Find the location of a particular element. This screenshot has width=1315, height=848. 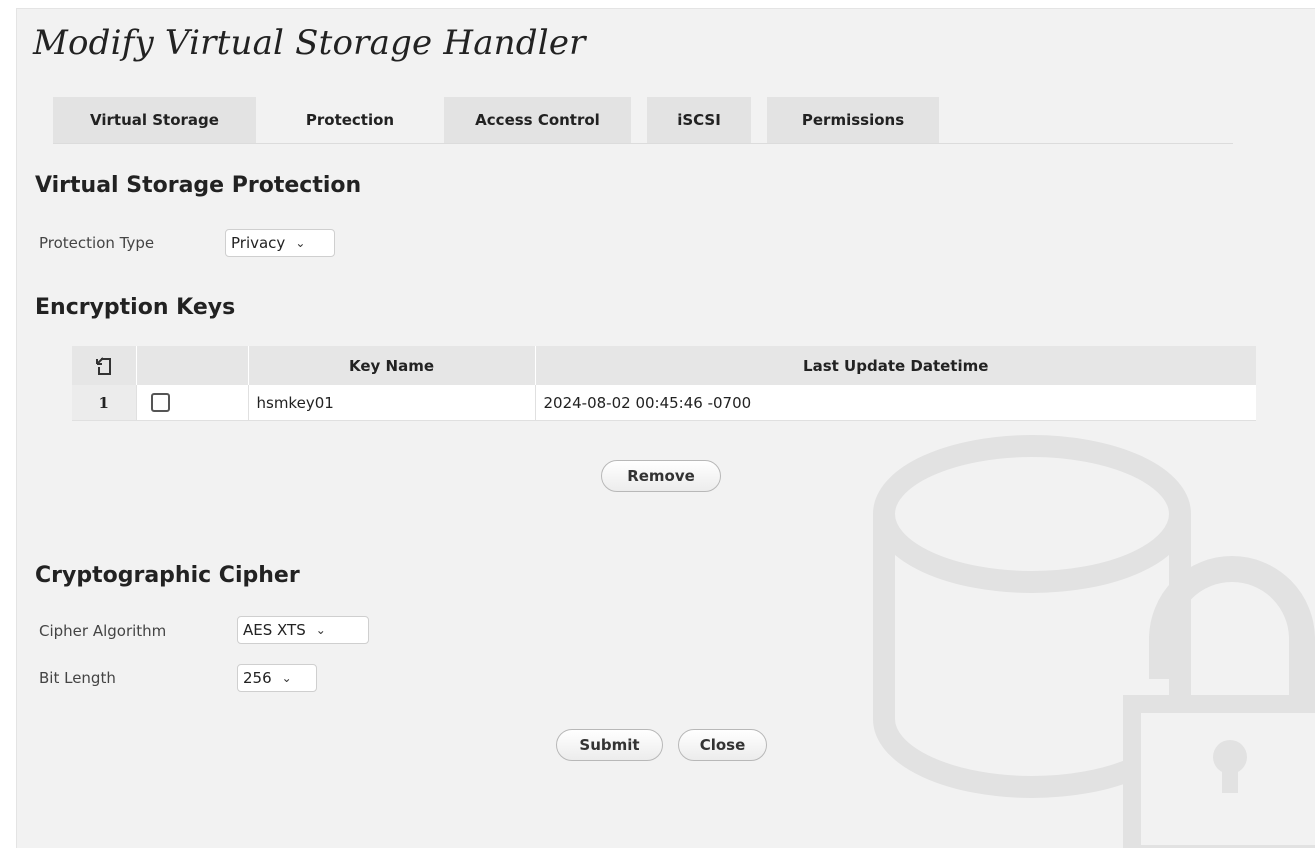

protection-type-value: Privacy is located at coordinates (258, 243).